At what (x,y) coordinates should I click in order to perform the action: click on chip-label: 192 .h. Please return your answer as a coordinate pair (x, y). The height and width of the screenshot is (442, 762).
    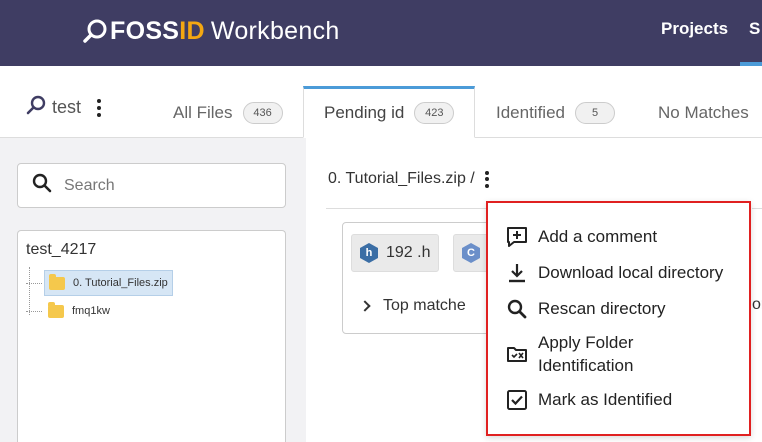
    Looking at the image, I should click on (408, 252).